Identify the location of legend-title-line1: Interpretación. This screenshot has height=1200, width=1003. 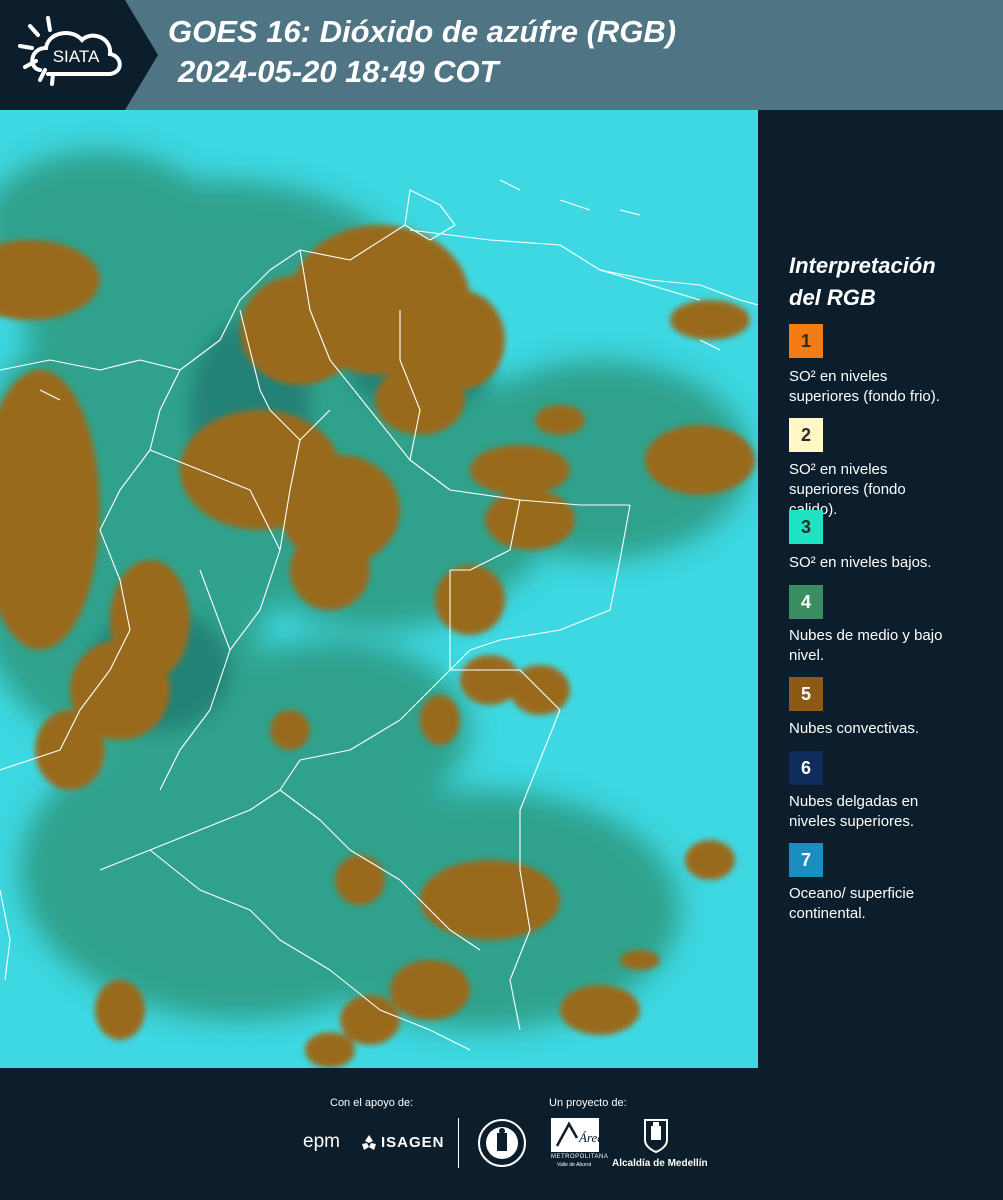
(862, 265).